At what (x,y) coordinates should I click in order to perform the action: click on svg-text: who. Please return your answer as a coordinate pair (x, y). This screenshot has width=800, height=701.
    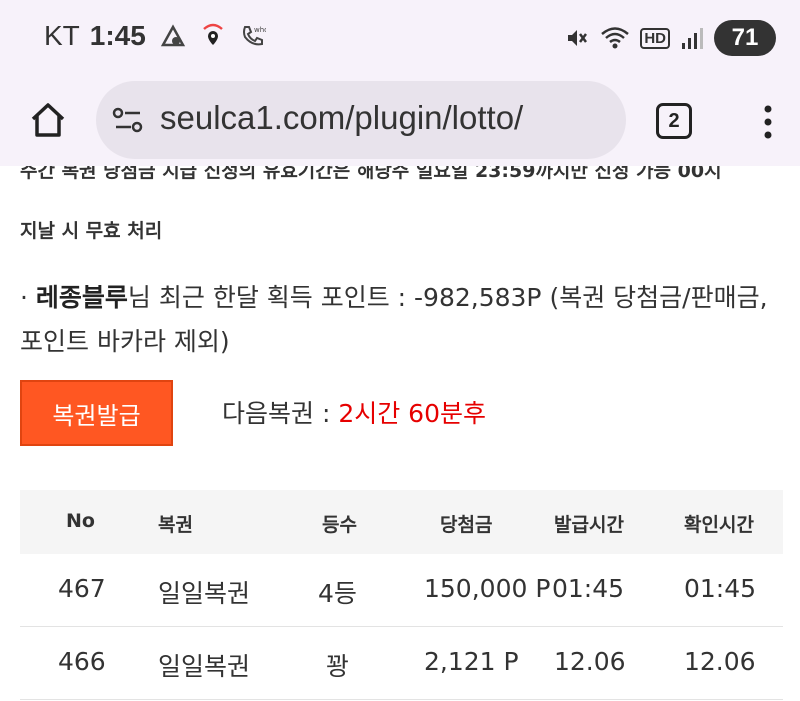
    Looking at the image, I should click on (260, 30).